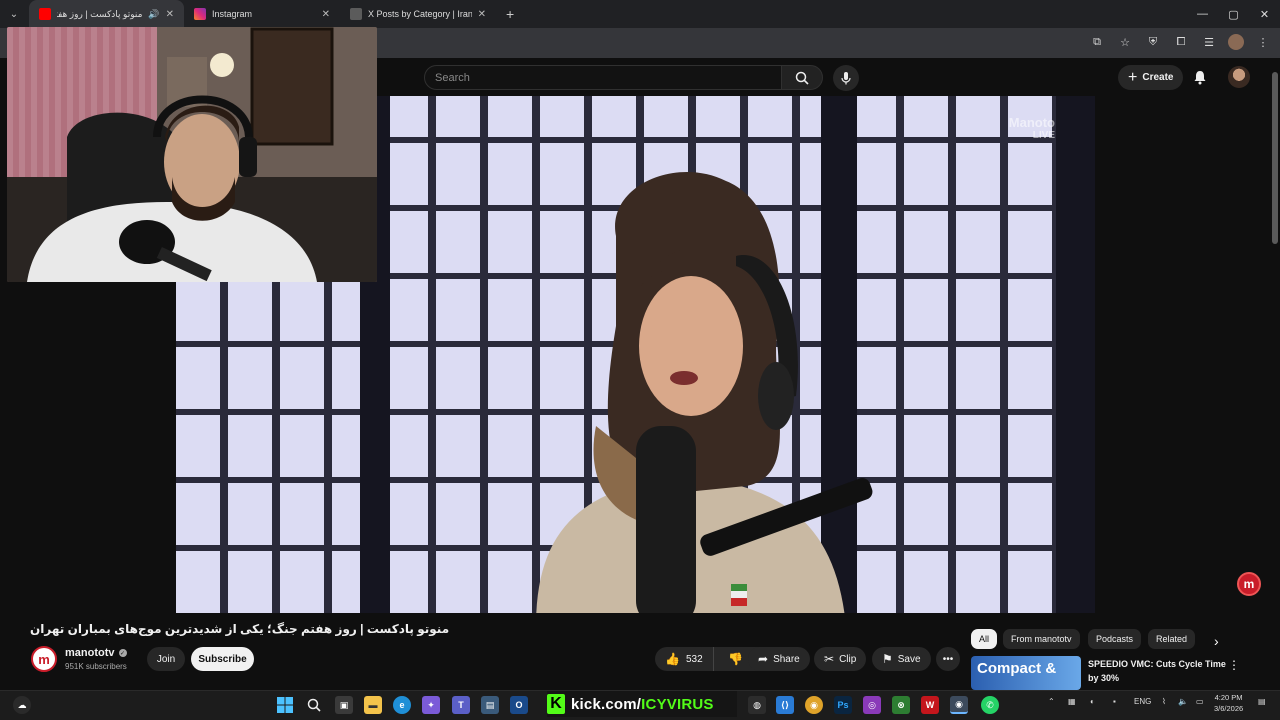  Describe the element at coordinates (222, 659) in the screenshot. I see `subscribe-button: Subscribe` at that location.